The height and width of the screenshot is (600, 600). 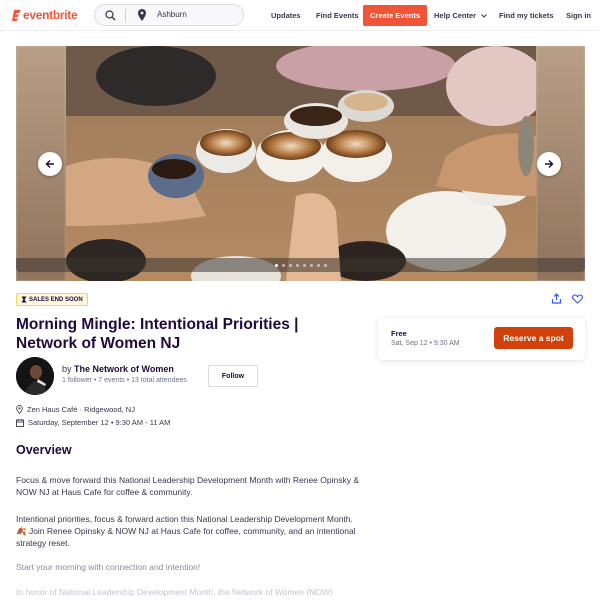 What do you see at coordinates (19, 409) in the screenshot?
I see `location-pin-icon` at bounding box center [19, 409].